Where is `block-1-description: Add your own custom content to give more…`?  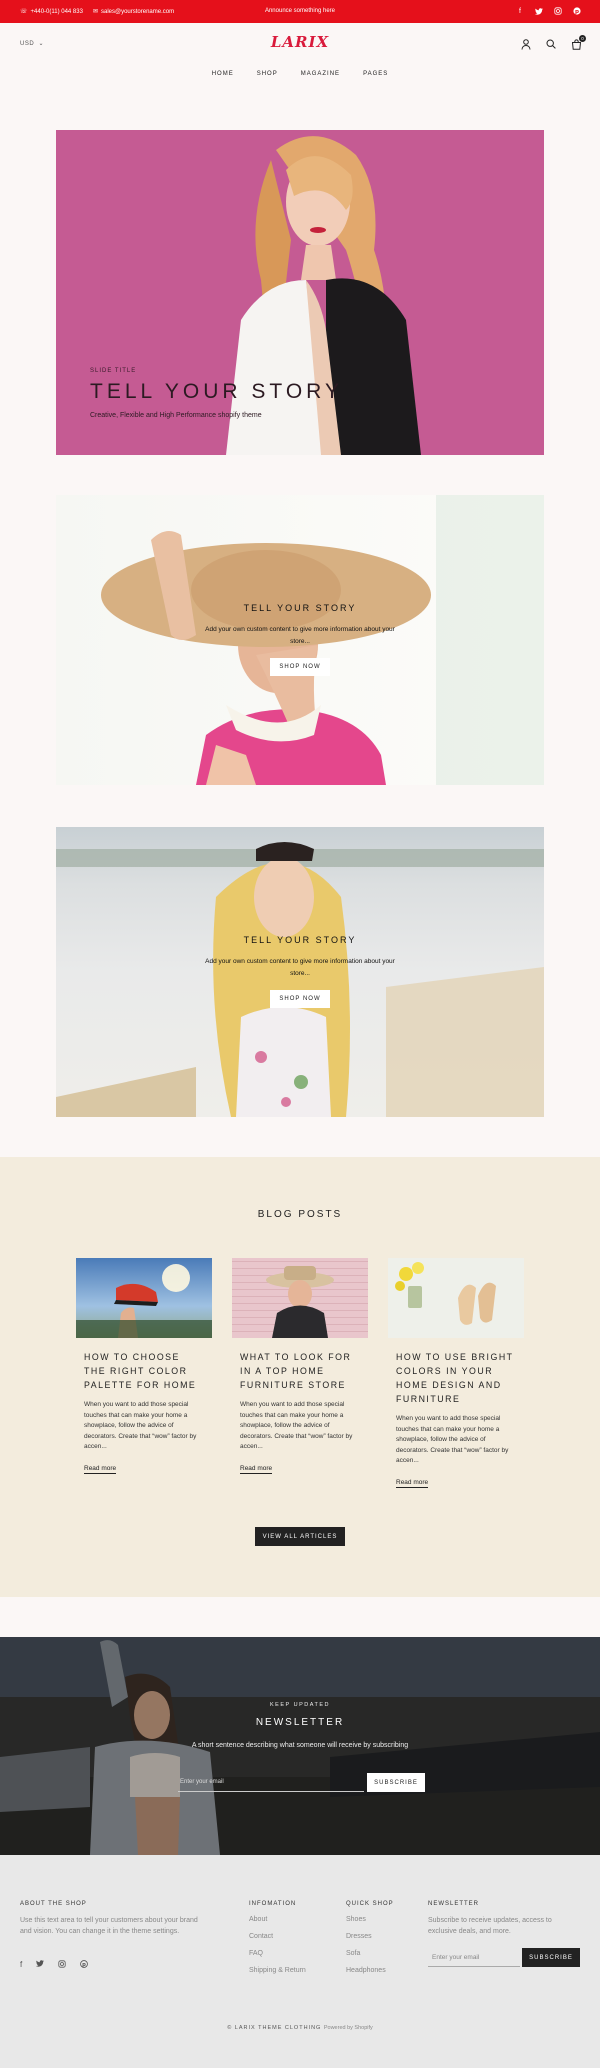 block-1-description: Add your own custom content to give more… is located at coordinates (300, 635).